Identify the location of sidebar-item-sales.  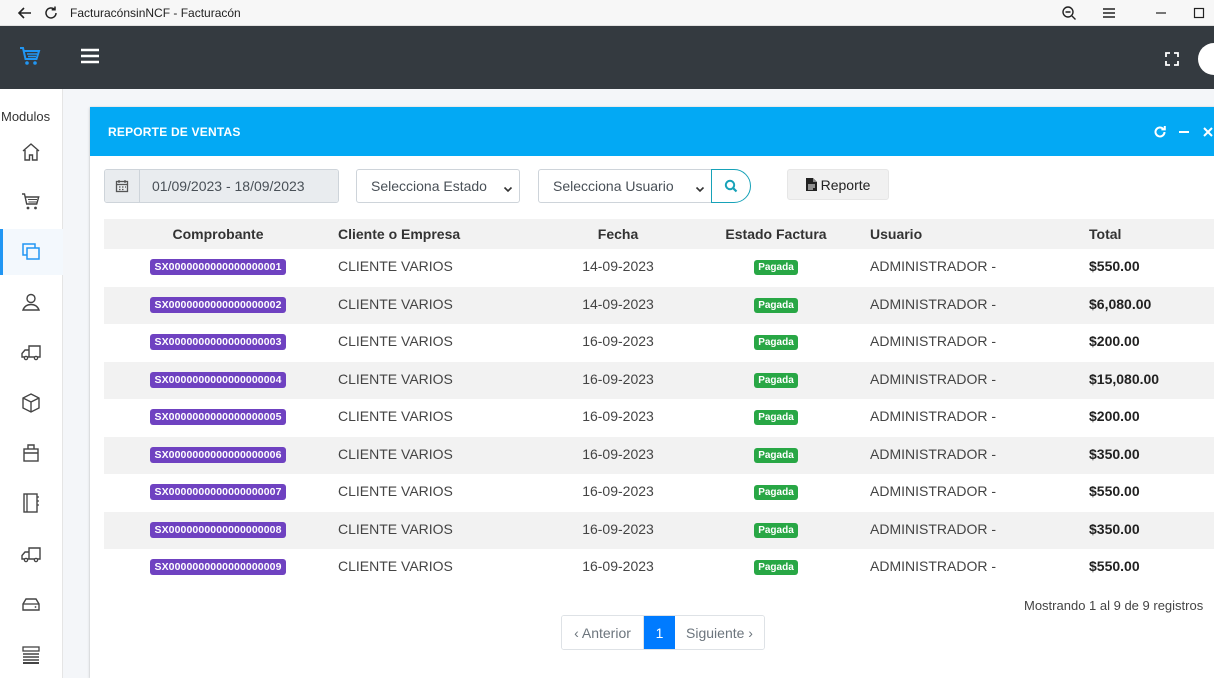
(31, 201).